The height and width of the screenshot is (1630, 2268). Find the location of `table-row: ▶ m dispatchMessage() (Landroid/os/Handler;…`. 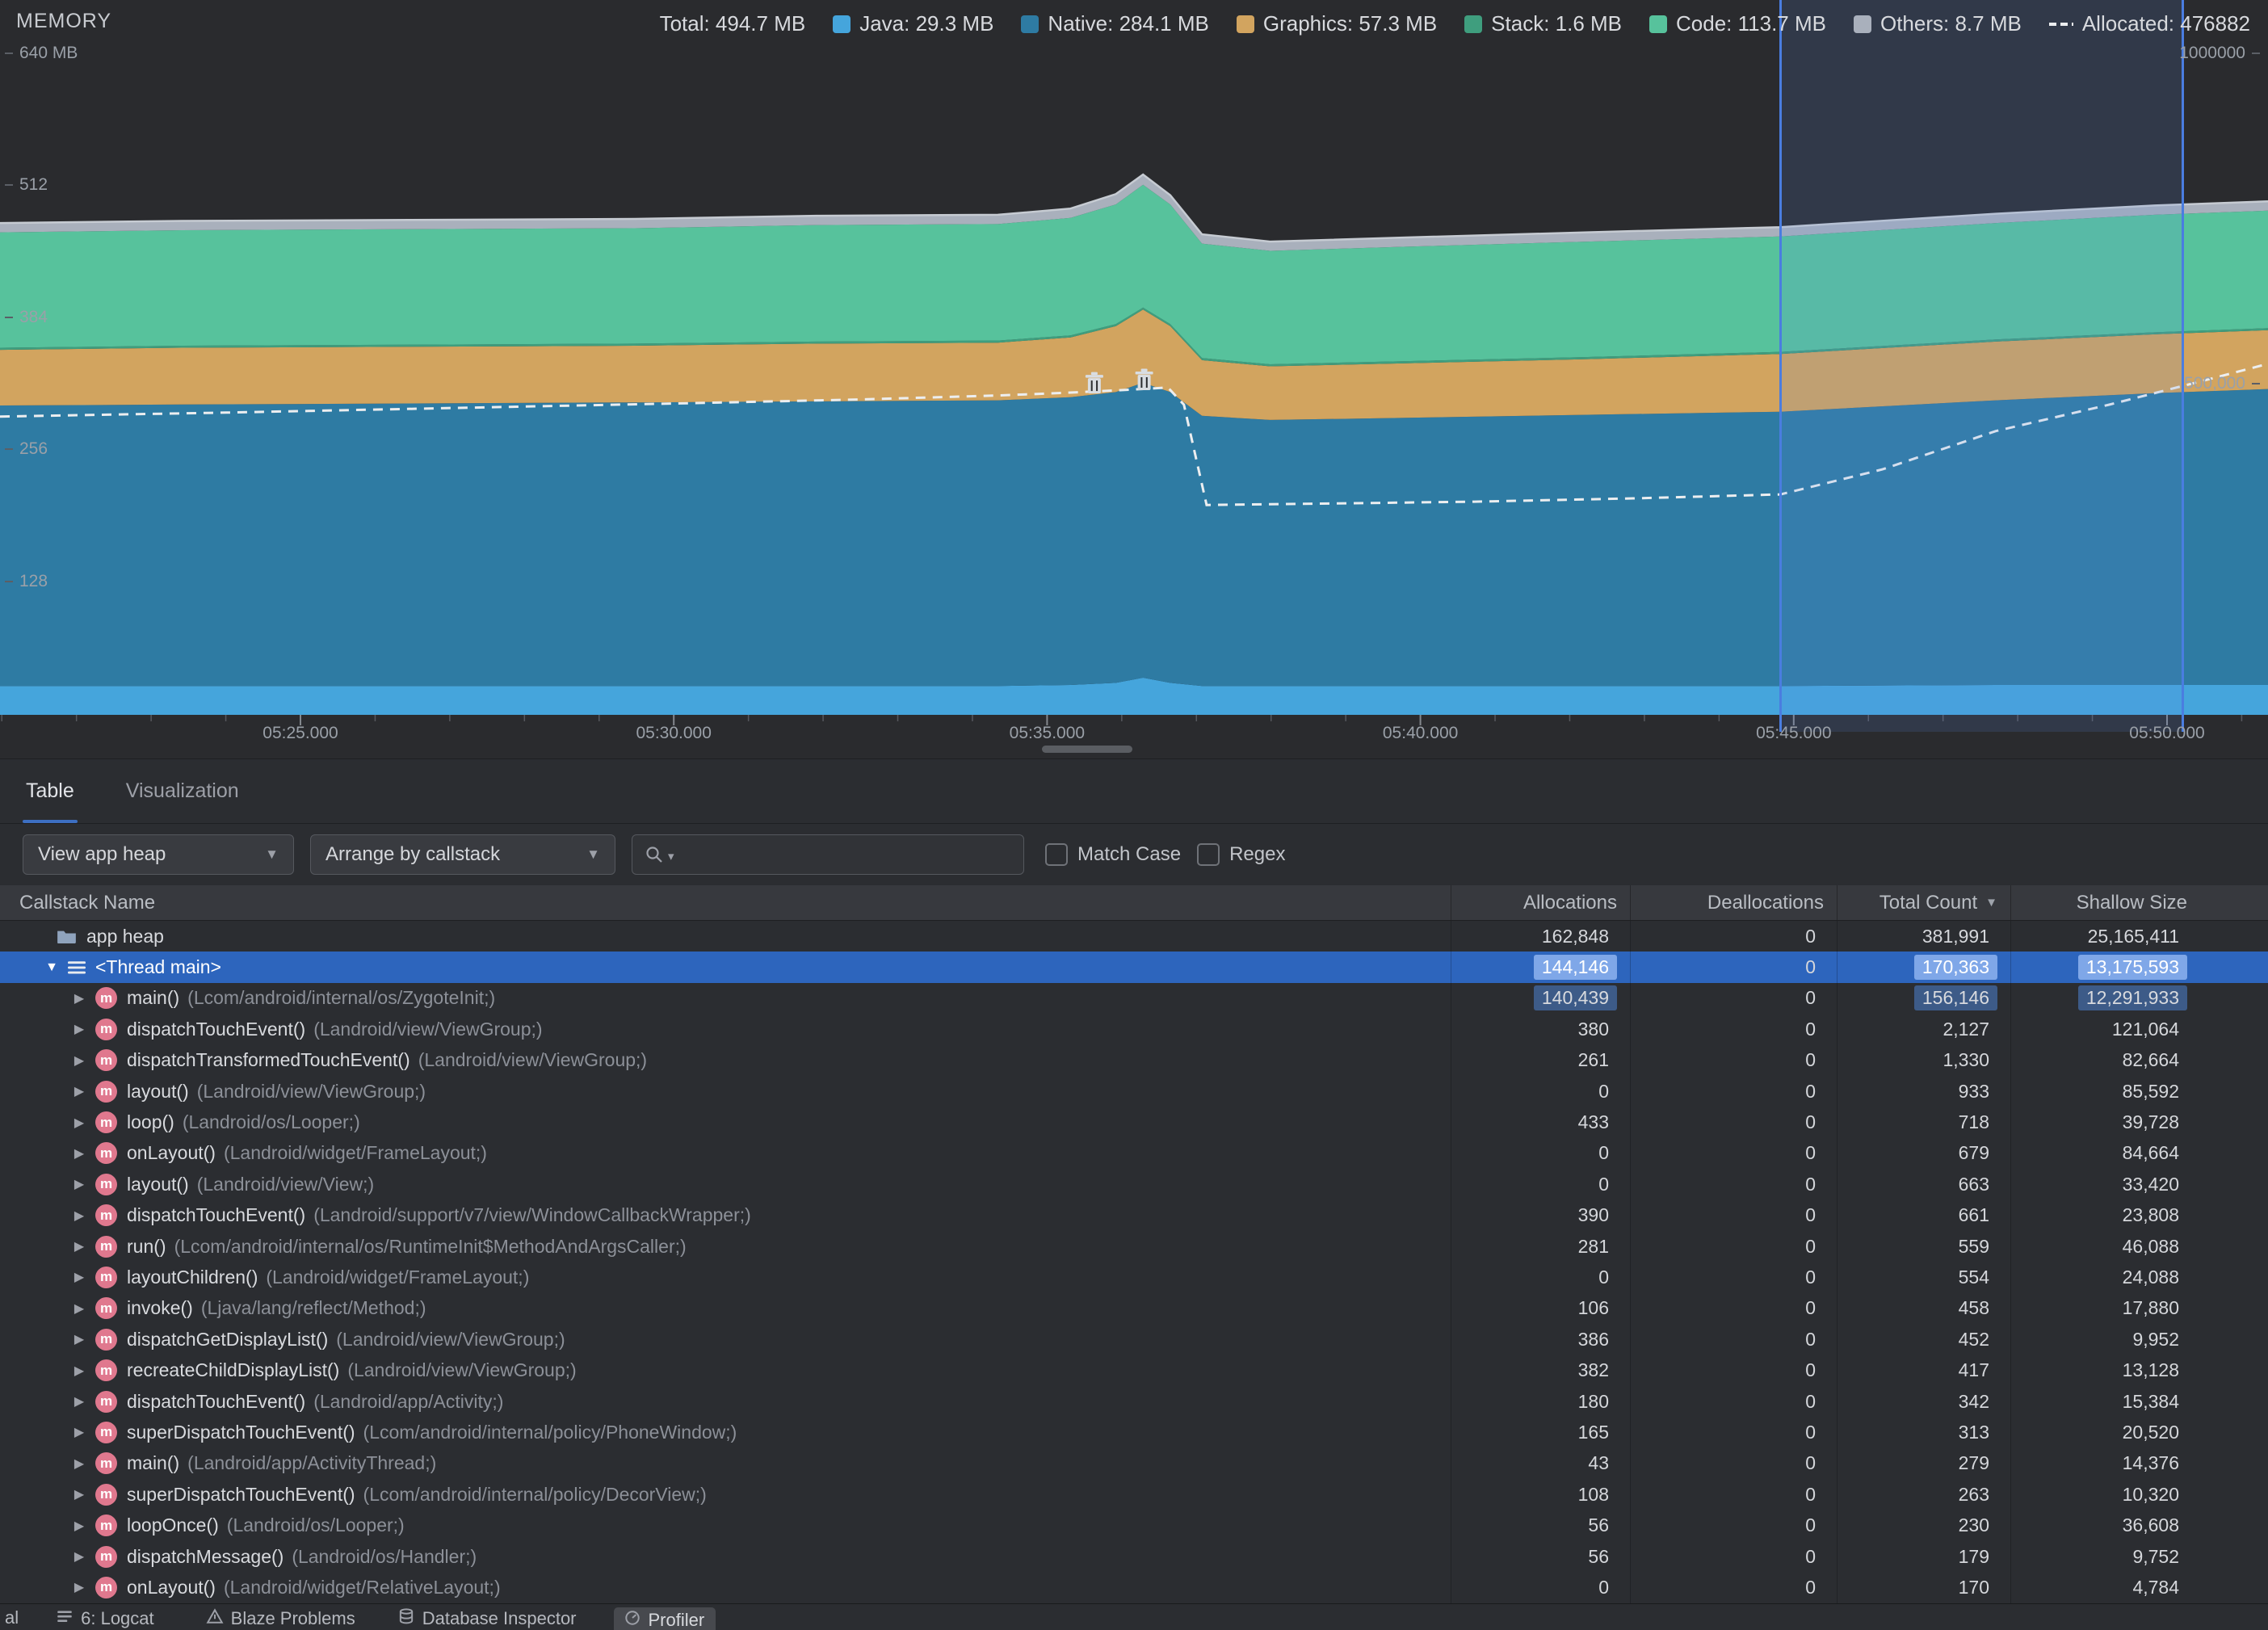

table-row: ▶ m dispatchMessage() (Landroid/os/Handler;… is located at coordinates (1134, 1556).